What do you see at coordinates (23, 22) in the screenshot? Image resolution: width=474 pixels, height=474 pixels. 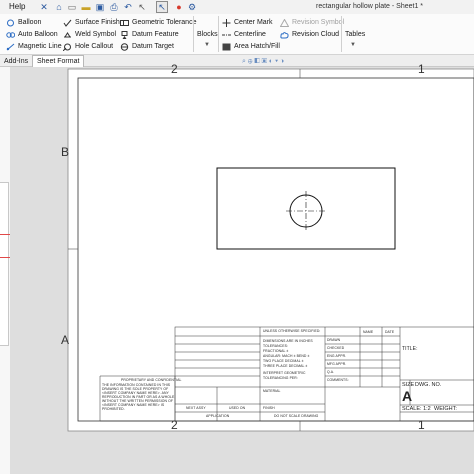 I see `balloon-button: Balloon` at bounding box center [23, 22].